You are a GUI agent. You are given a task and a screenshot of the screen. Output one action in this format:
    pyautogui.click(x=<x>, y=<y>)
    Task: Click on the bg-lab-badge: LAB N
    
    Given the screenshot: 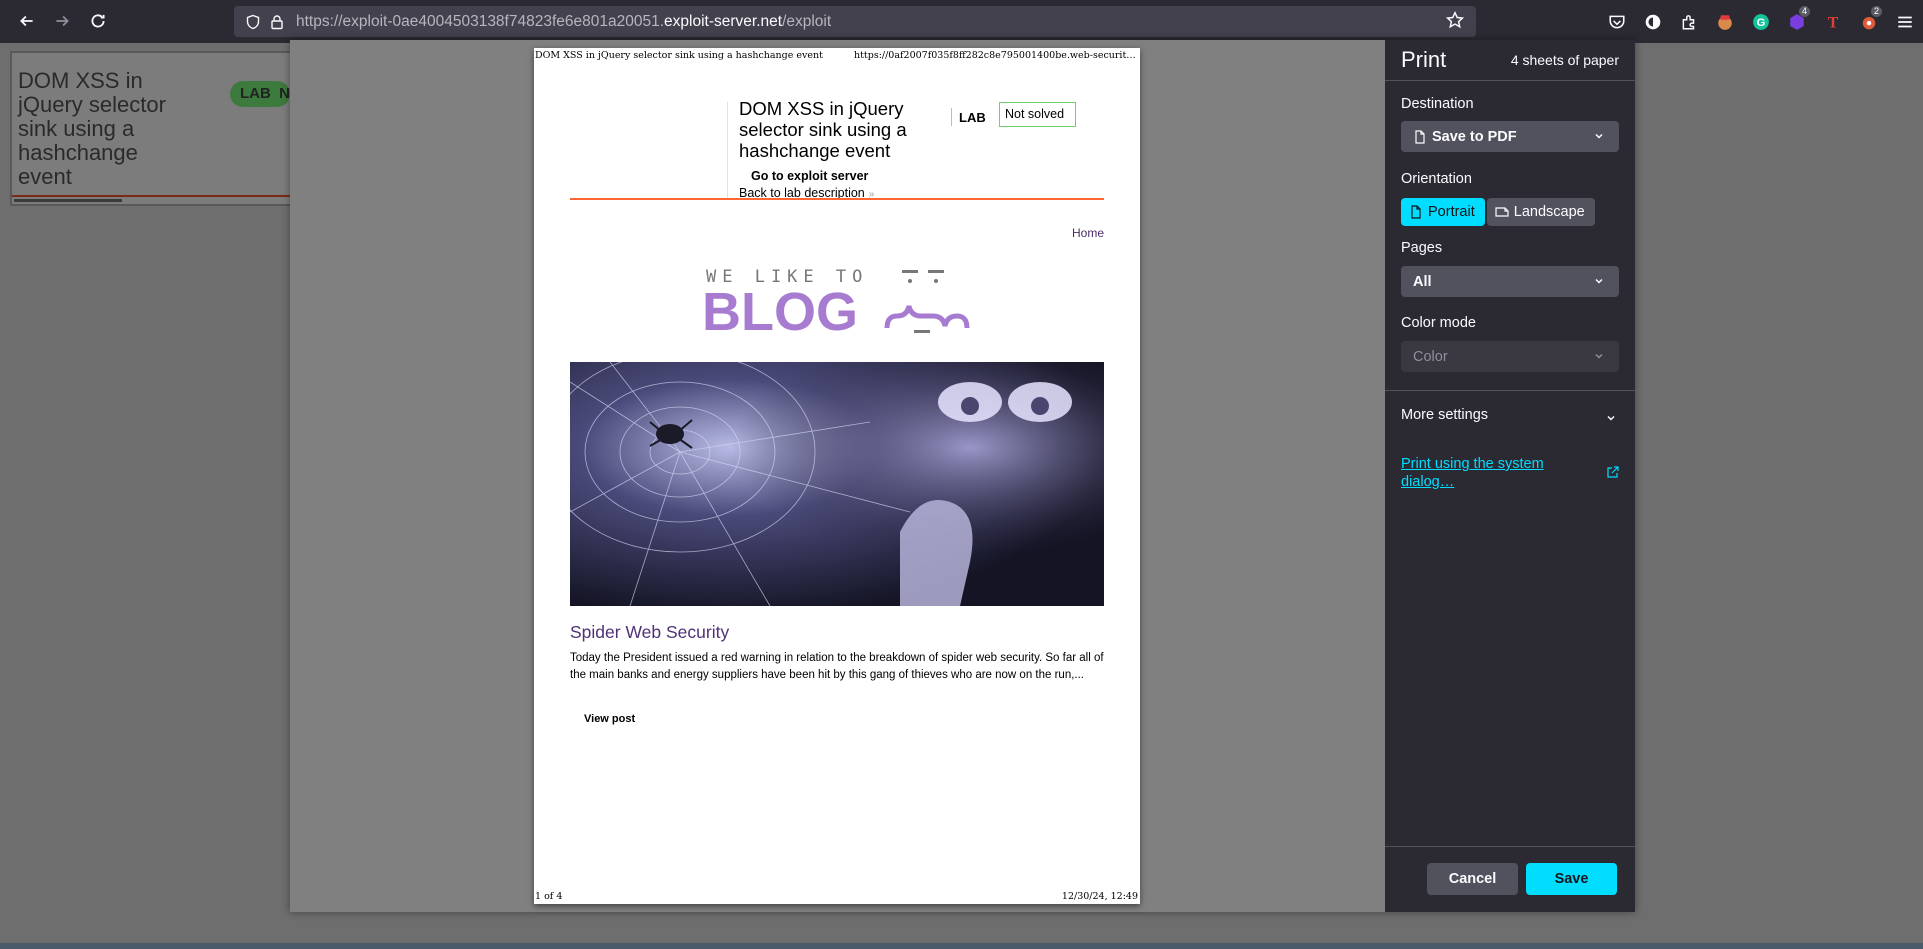 What is the action you would take?
    pyautogui.click(x=260, y=94)
    